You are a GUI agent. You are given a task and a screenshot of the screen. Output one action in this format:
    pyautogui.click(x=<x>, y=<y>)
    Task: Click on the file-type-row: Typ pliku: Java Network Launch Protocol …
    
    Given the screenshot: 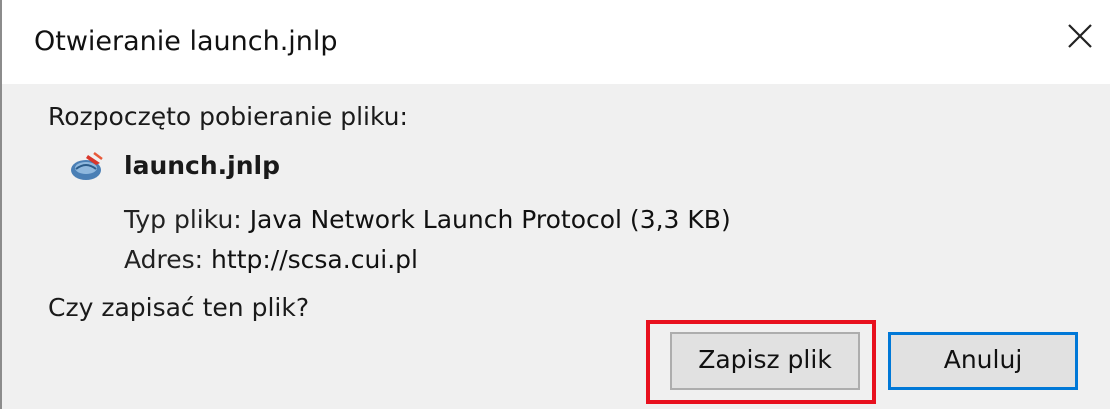 What is the action you would take?
    pyautogui.click(x=427, y=220)
    